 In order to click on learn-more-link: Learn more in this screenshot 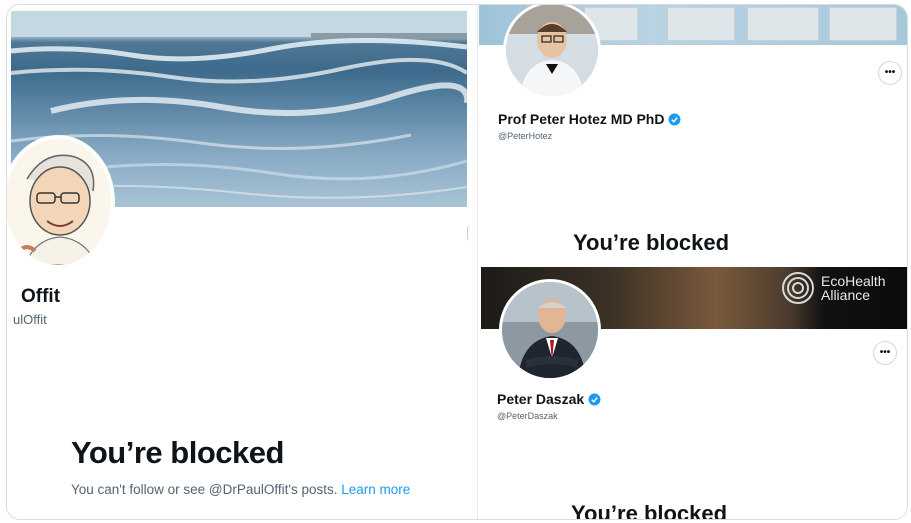, I will do `click(375, 489)`.